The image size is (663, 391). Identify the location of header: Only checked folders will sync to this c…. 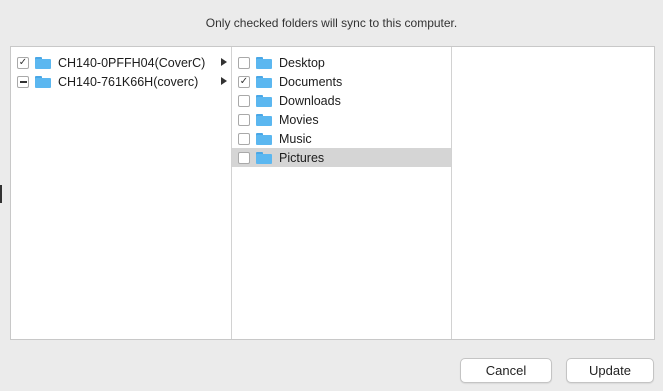
(331, 23).